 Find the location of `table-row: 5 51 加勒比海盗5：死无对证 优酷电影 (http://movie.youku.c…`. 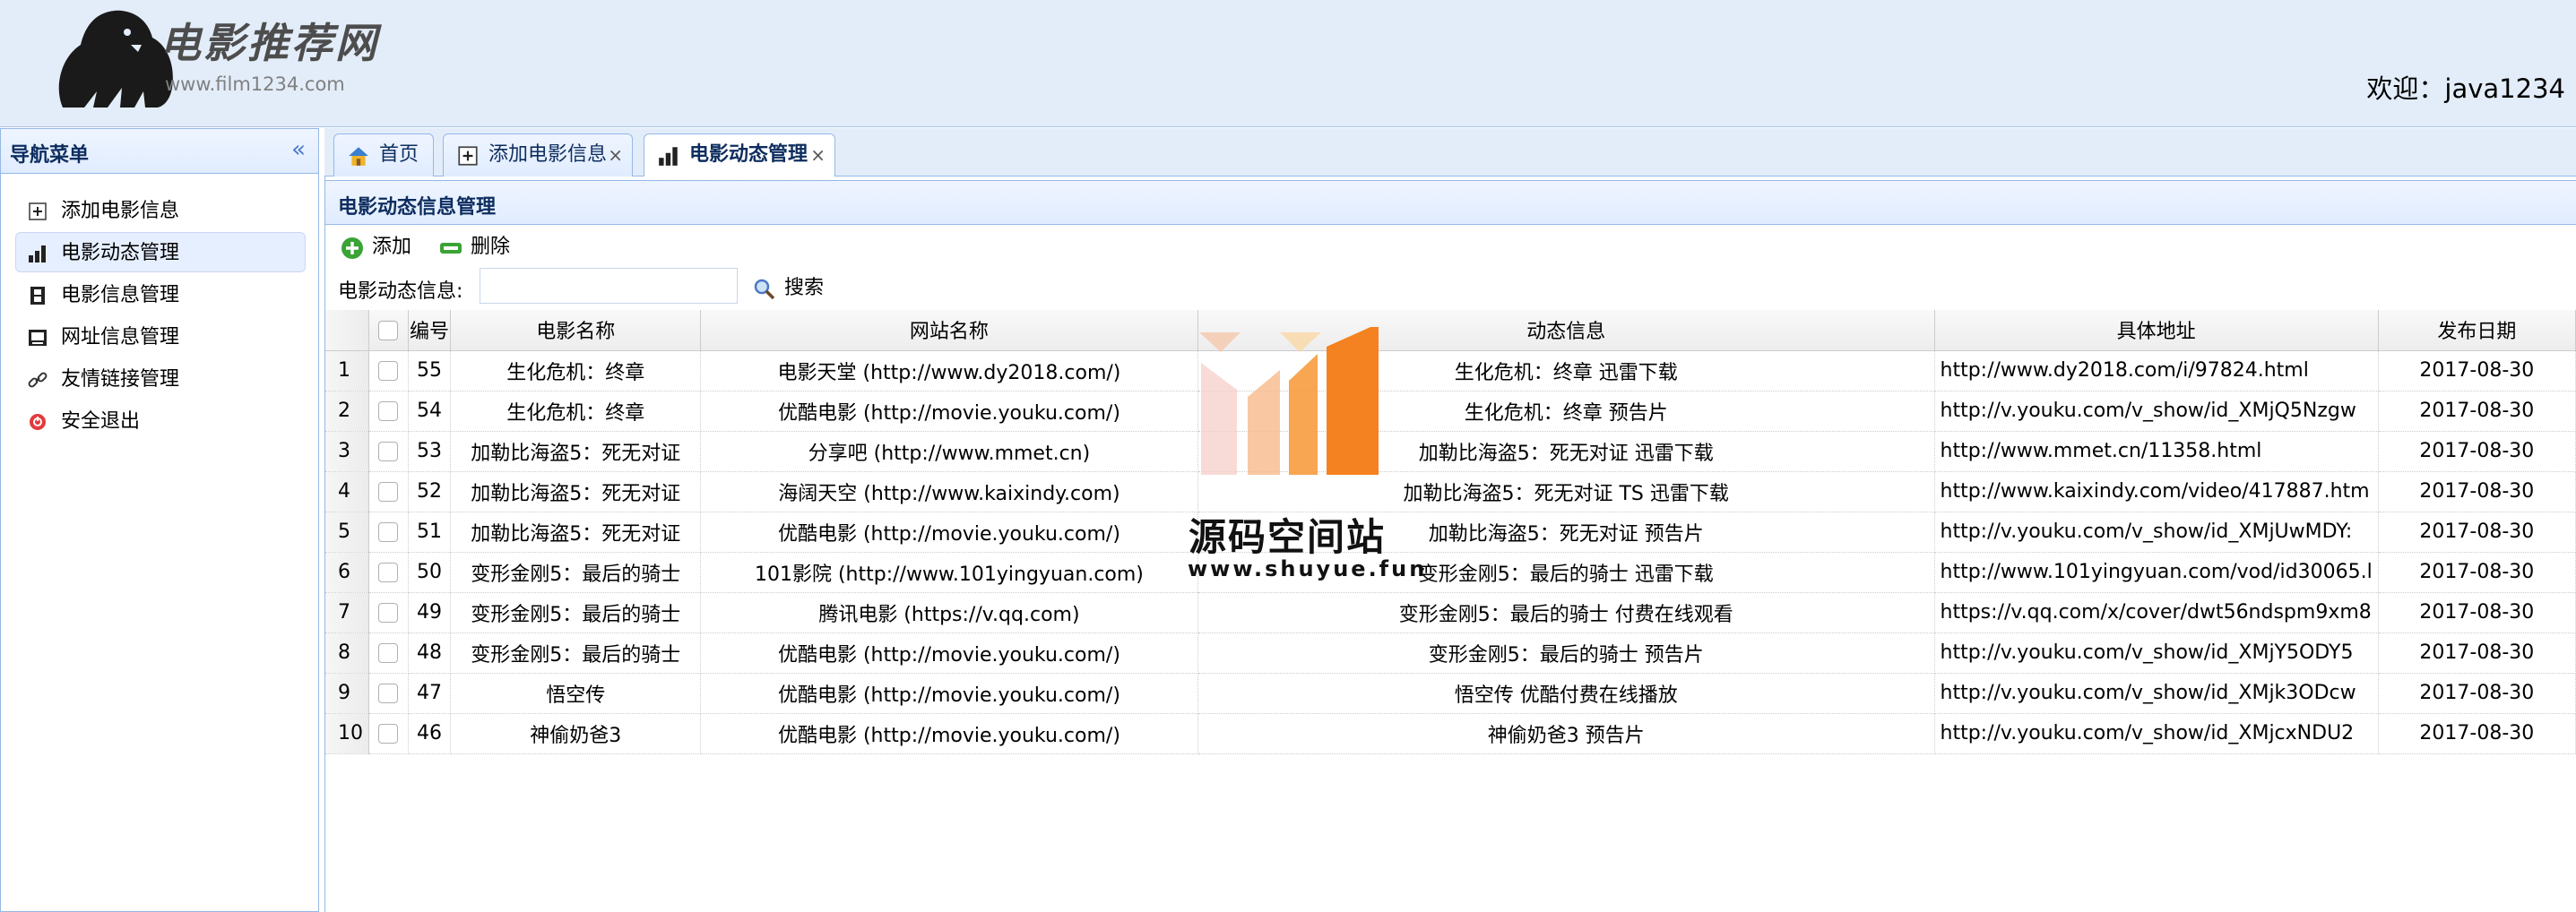

table-row: 5 51 加勒比海盗5：死无对证 优酷电影 (http://movie.youku.c… is located at coordinates (1450, 532).